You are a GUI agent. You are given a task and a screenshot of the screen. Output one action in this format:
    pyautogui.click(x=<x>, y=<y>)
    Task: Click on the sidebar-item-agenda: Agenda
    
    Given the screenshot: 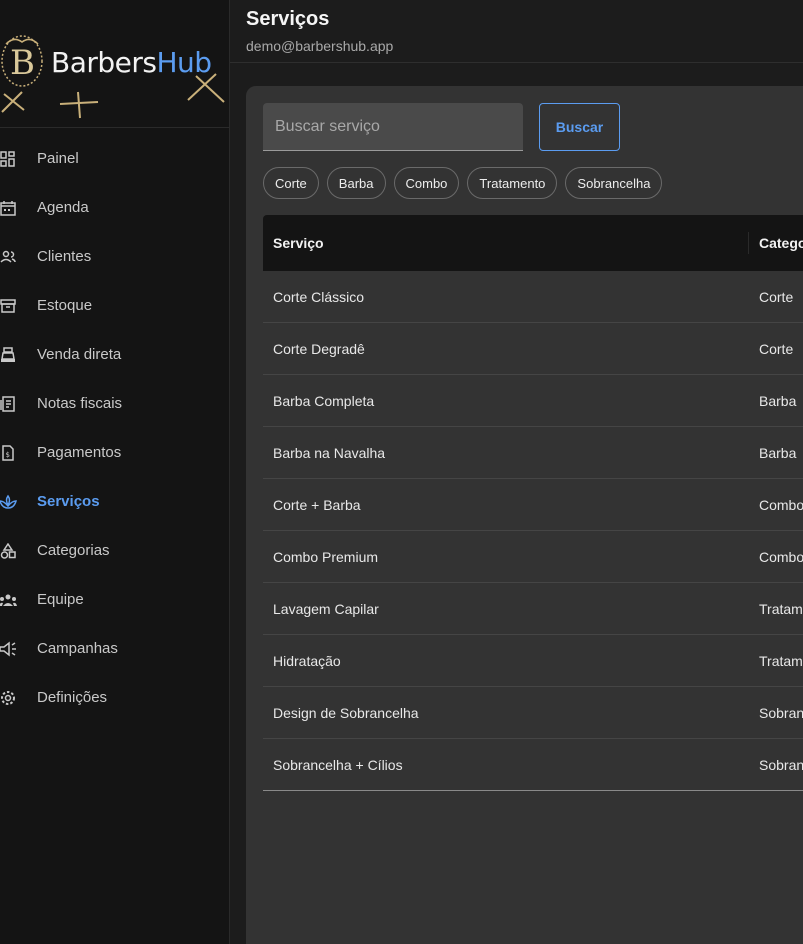 What is the action you would take?
    pyautogui.click(x=114, y=207)
    